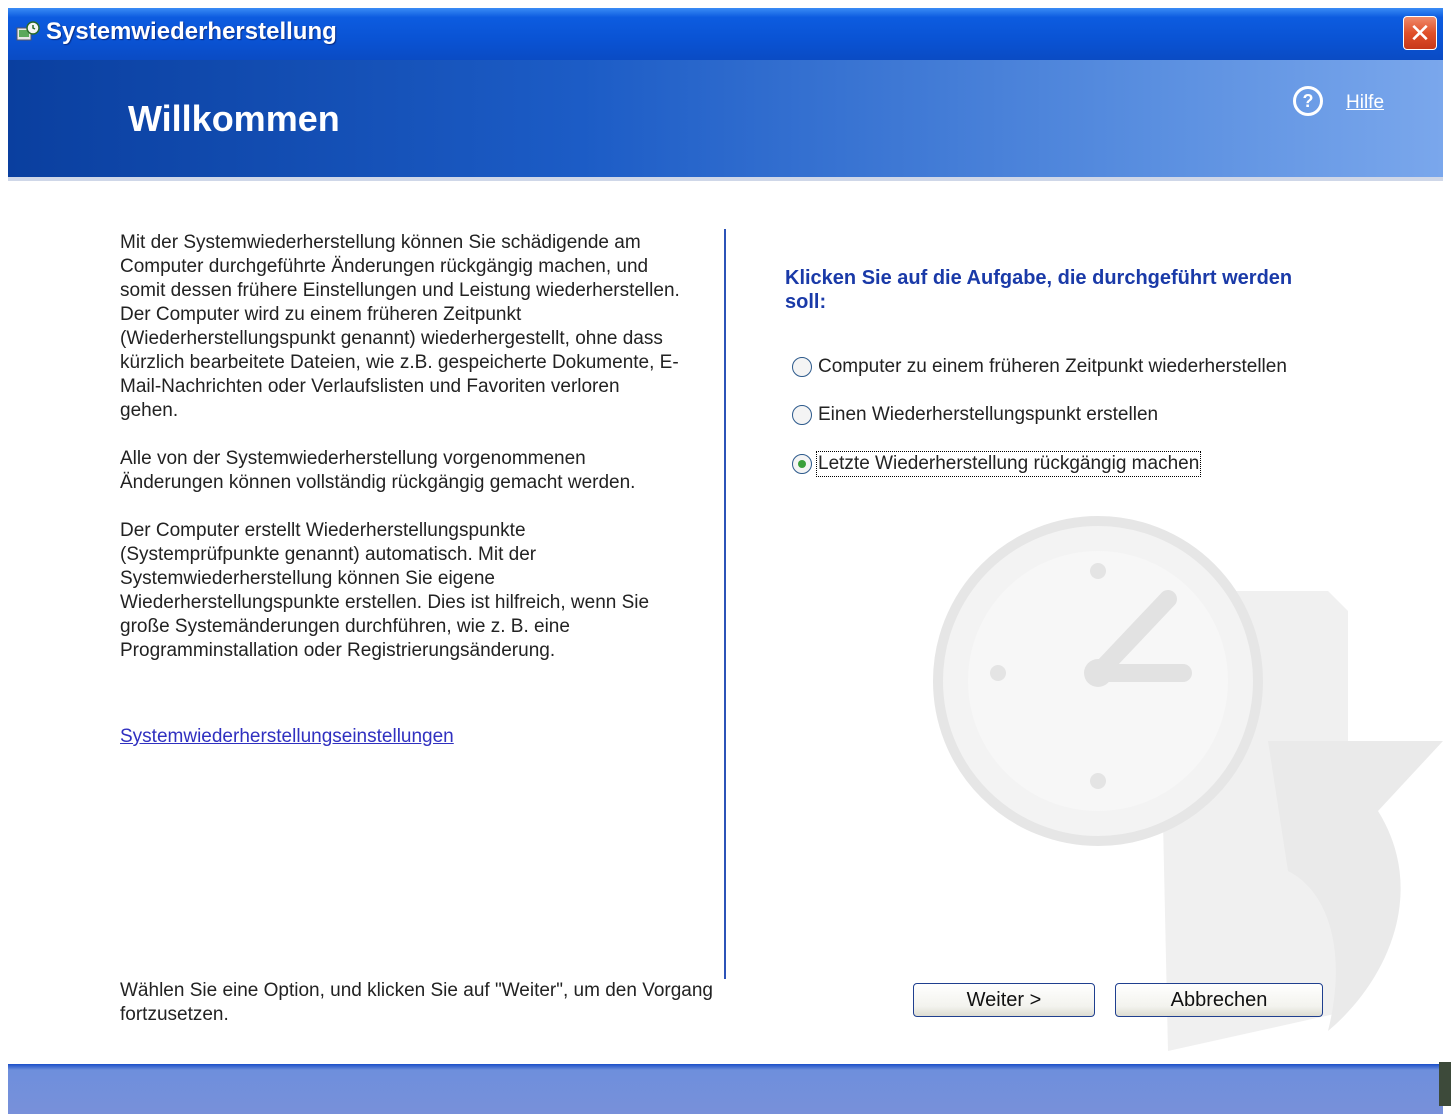  I want to click on next-button: Weiter >, so click(1004, 1000).